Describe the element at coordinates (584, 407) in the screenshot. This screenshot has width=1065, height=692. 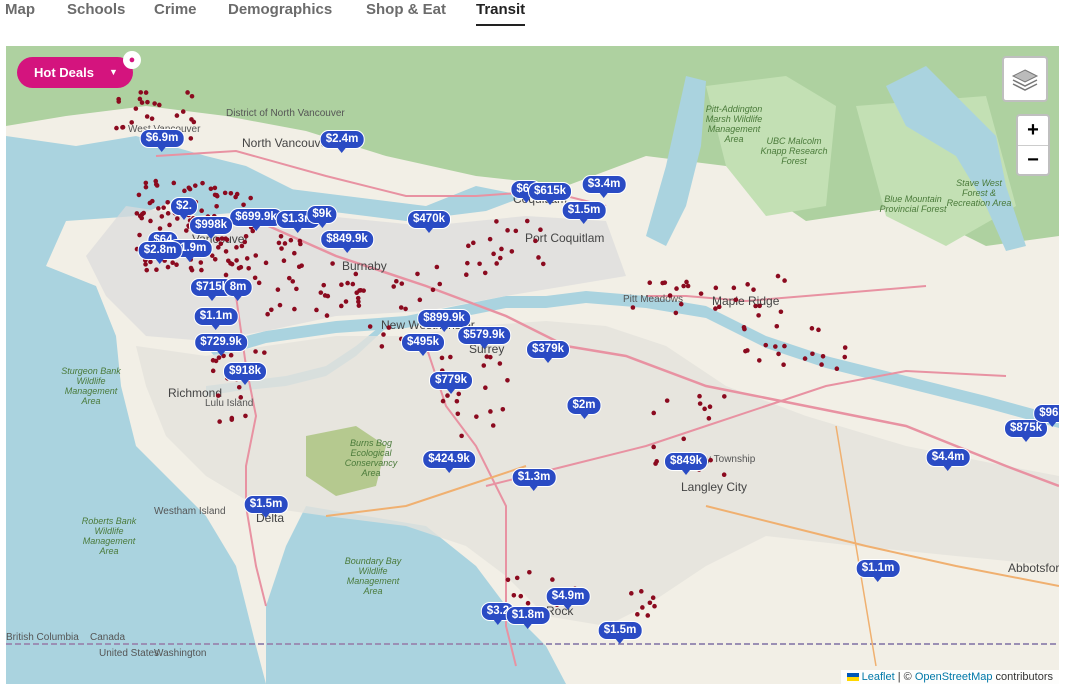
I see `price-marker: $2m` at that location.